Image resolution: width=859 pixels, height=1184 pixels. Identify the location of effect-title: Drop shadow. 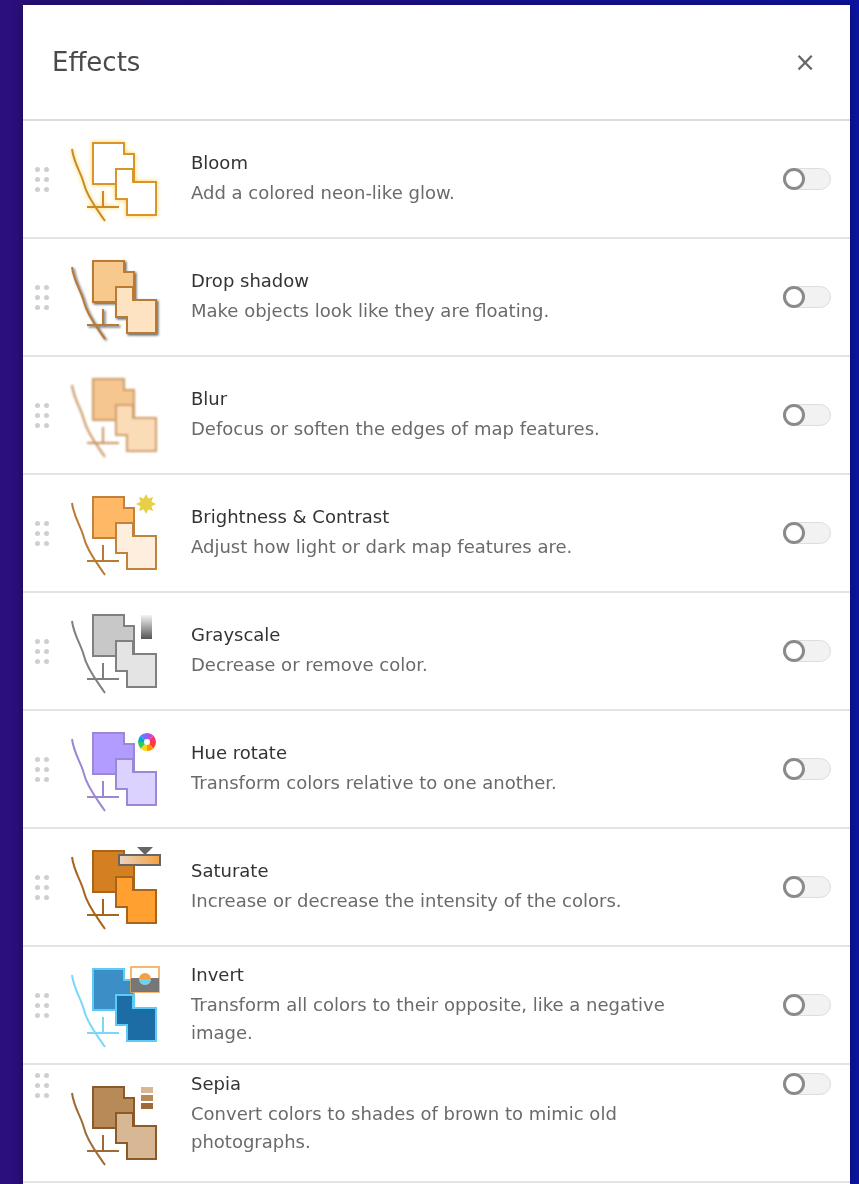
(250, 280).